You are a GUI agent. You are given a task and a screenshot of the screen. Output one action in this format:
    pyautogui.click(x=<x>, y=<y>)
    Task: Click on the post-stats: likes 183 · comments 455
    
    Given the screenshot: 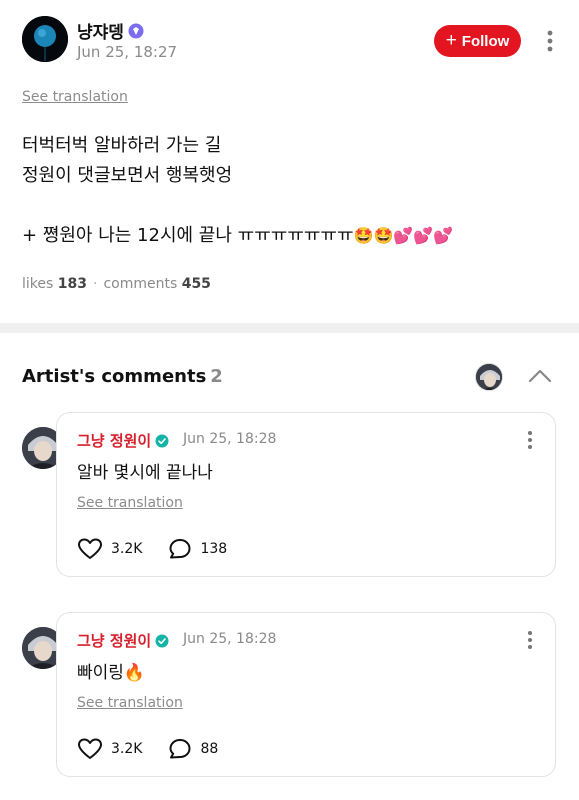 What is the action you would take?
    pyautogui.click(x=116, y=284)
    